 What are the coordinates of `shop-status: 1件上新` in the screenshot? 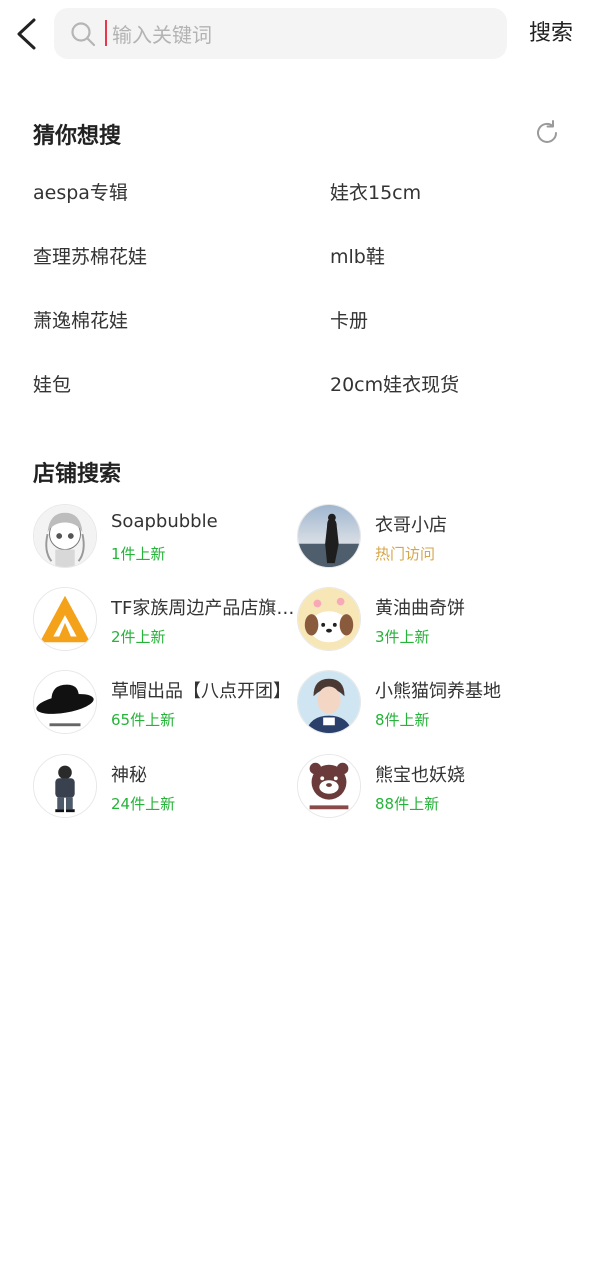 It's located at (138, 554).